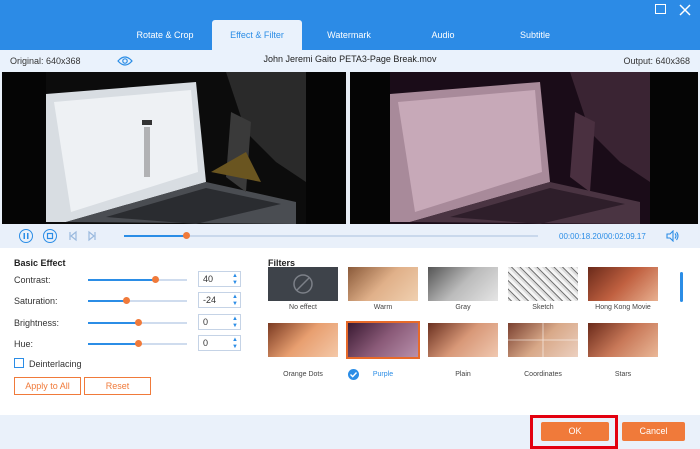  What do you see at coordinates (681, 287) in the screenshot?
I see `filter-scrollbar` at bounding box center [681, 287].